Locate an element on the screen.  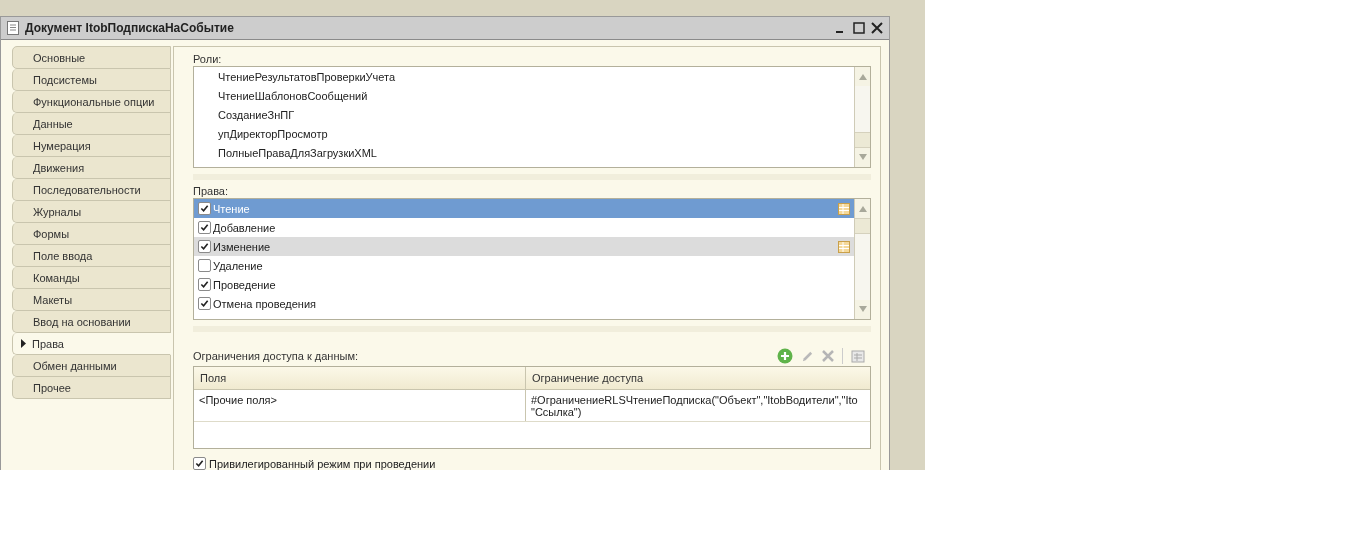
privileged-label: Привилегированный режим при проведении is located at coordinates (322, 463).